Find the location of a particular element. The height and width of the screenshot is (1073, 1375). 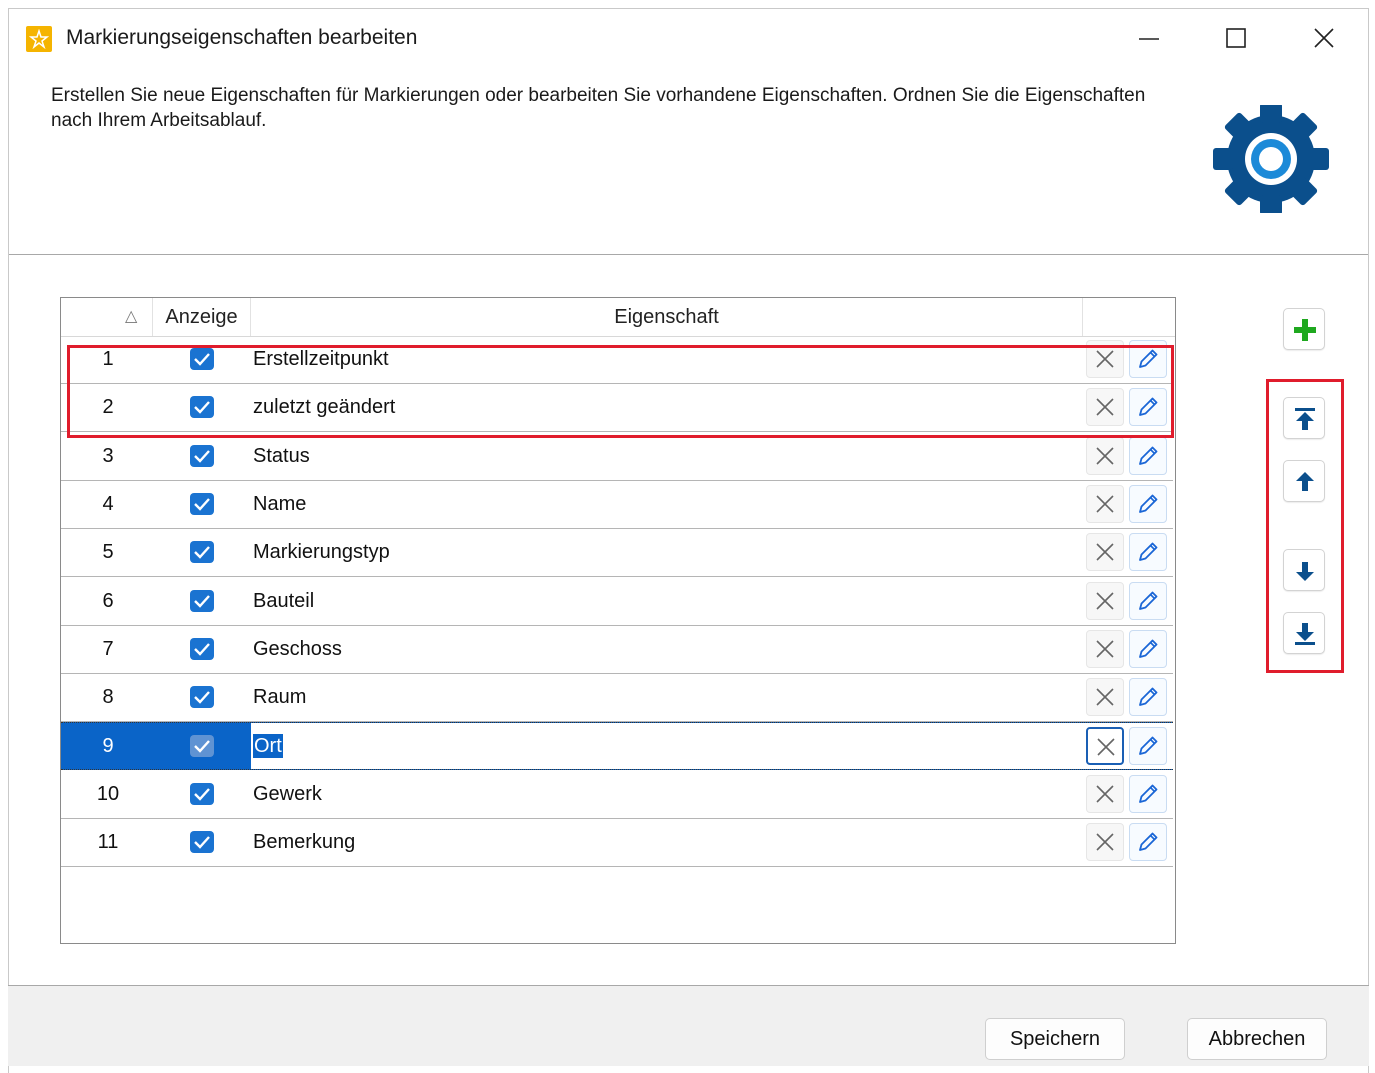

save-button: Speichern is located at coordinates (1055, 1039).